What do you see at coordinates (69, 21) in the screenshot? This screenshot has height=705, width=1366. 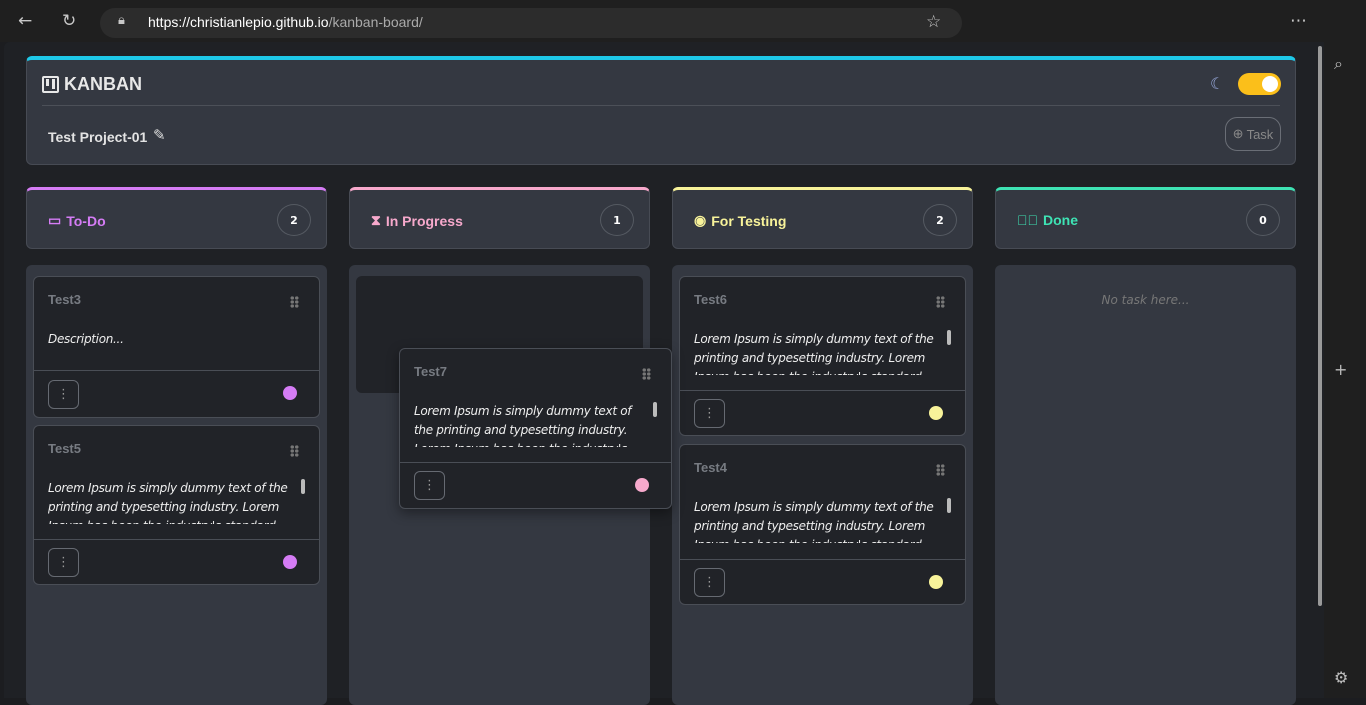 I see `refresh-icon: ↻` at bounding box center [69, 21].